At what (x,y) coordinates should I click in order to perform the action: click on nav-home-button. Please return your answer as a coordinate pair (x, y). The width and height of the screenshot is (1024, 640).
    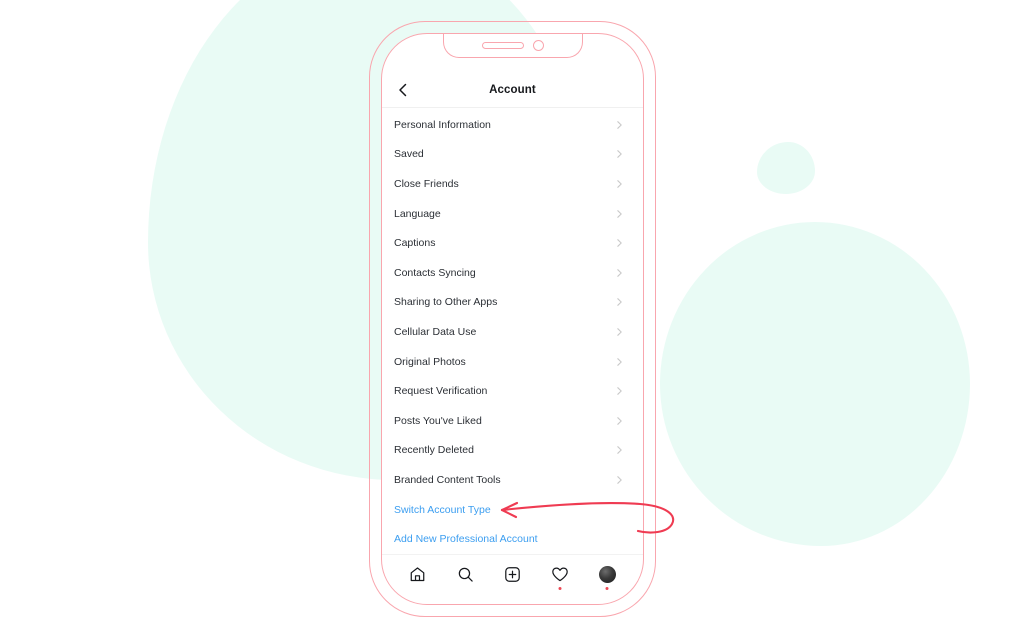
    Looking at the image, I should click on (418, 574).